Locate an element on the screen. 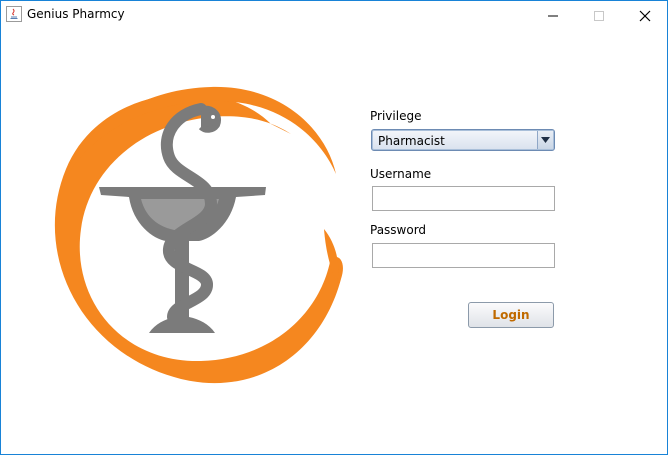 The image size is (668, 455). username-label: Username is located at coordinates (401, 174).